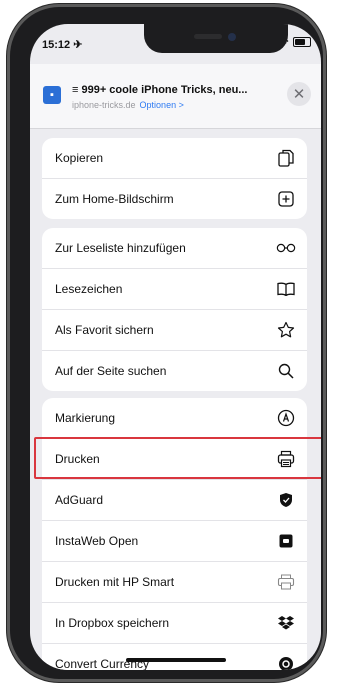 The image size is (337, 686). I want to click on action-markup: Markierung, so click(174, 418).